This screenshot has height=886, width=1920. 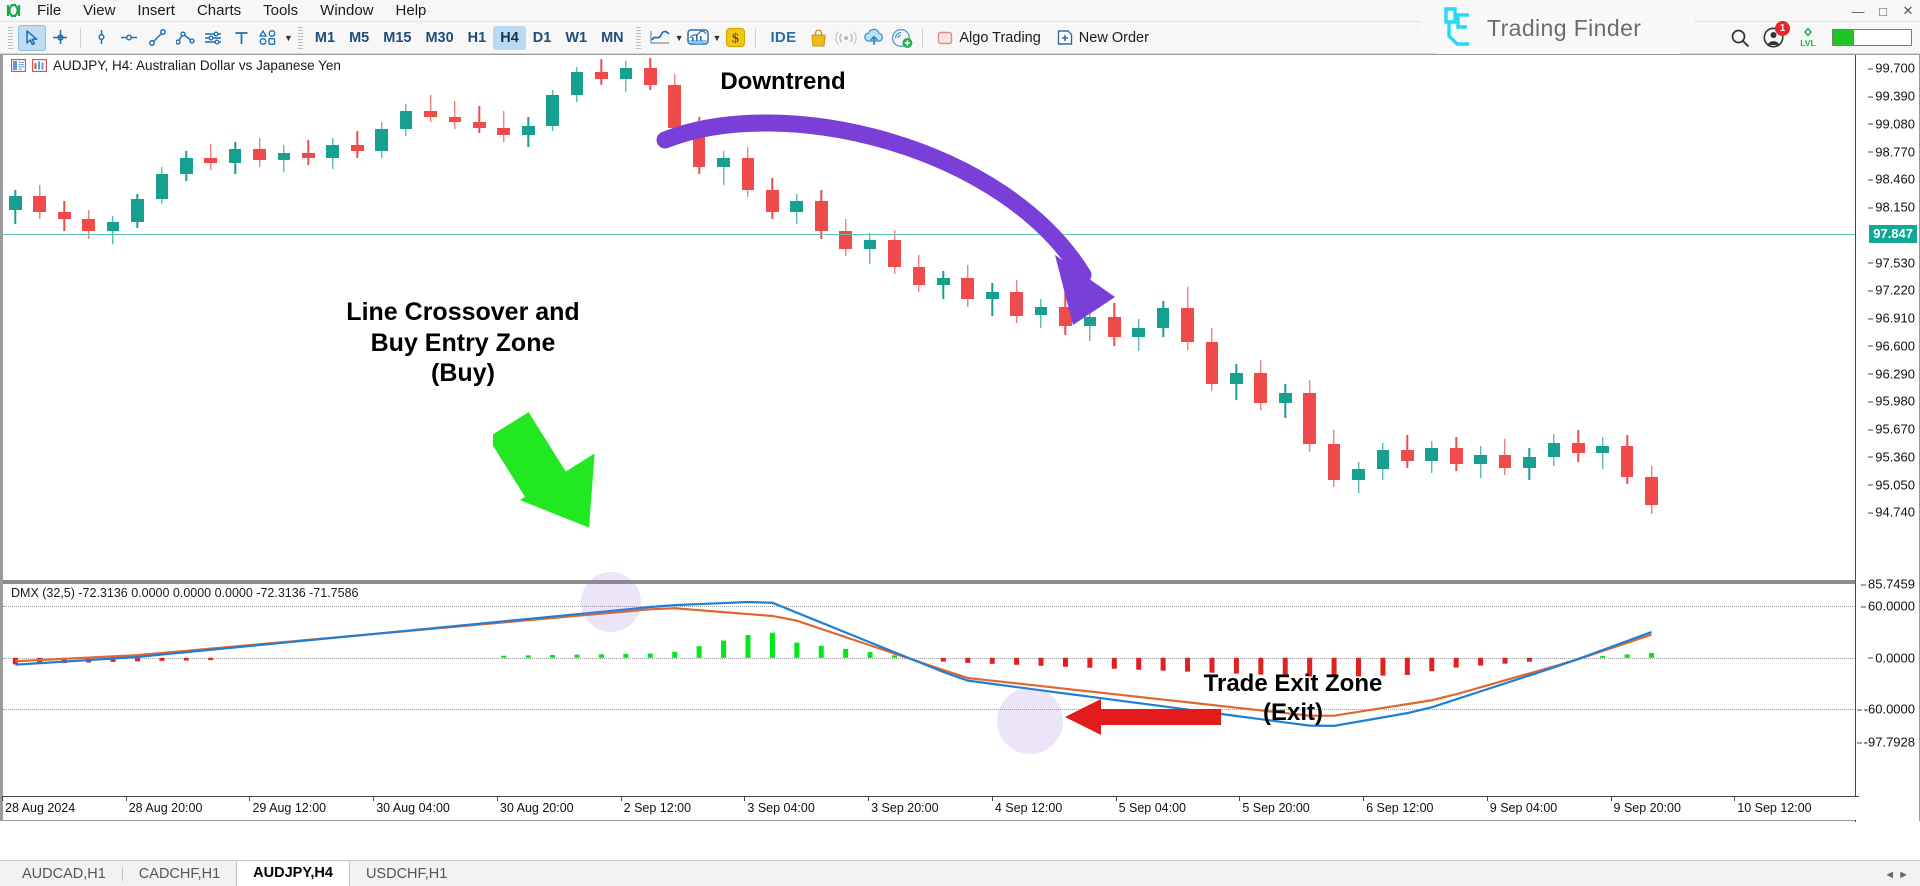 What do you see at coordinates (99, 11) in the screenshot?
I see `menu-view: View` at bounding box center [99, 11].